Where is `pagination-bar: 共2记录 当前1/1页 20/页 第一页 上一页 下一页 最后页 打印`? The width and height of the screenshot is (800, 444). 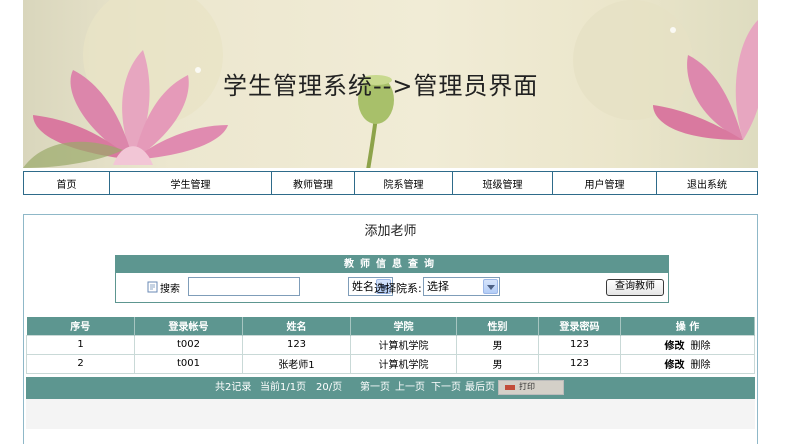 pagination-bar: 共2记录 当前1/1页 20/页 第一页 上一页 下一页 最后页 打印 is located at coordinates (390, 388).